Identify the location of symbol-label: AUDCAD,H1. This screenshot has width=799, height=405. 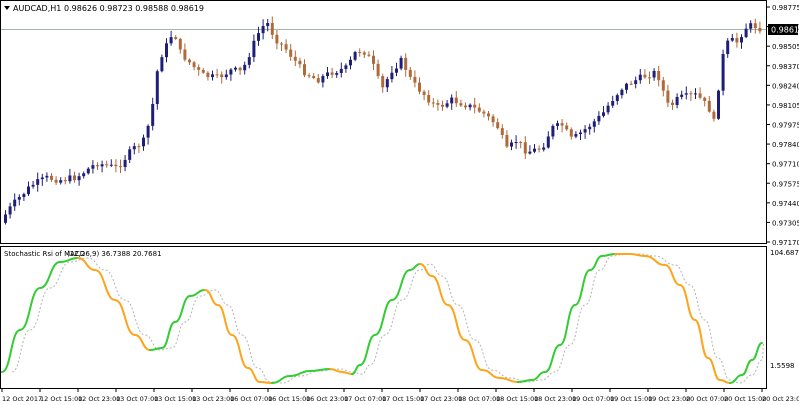
(37, 8).